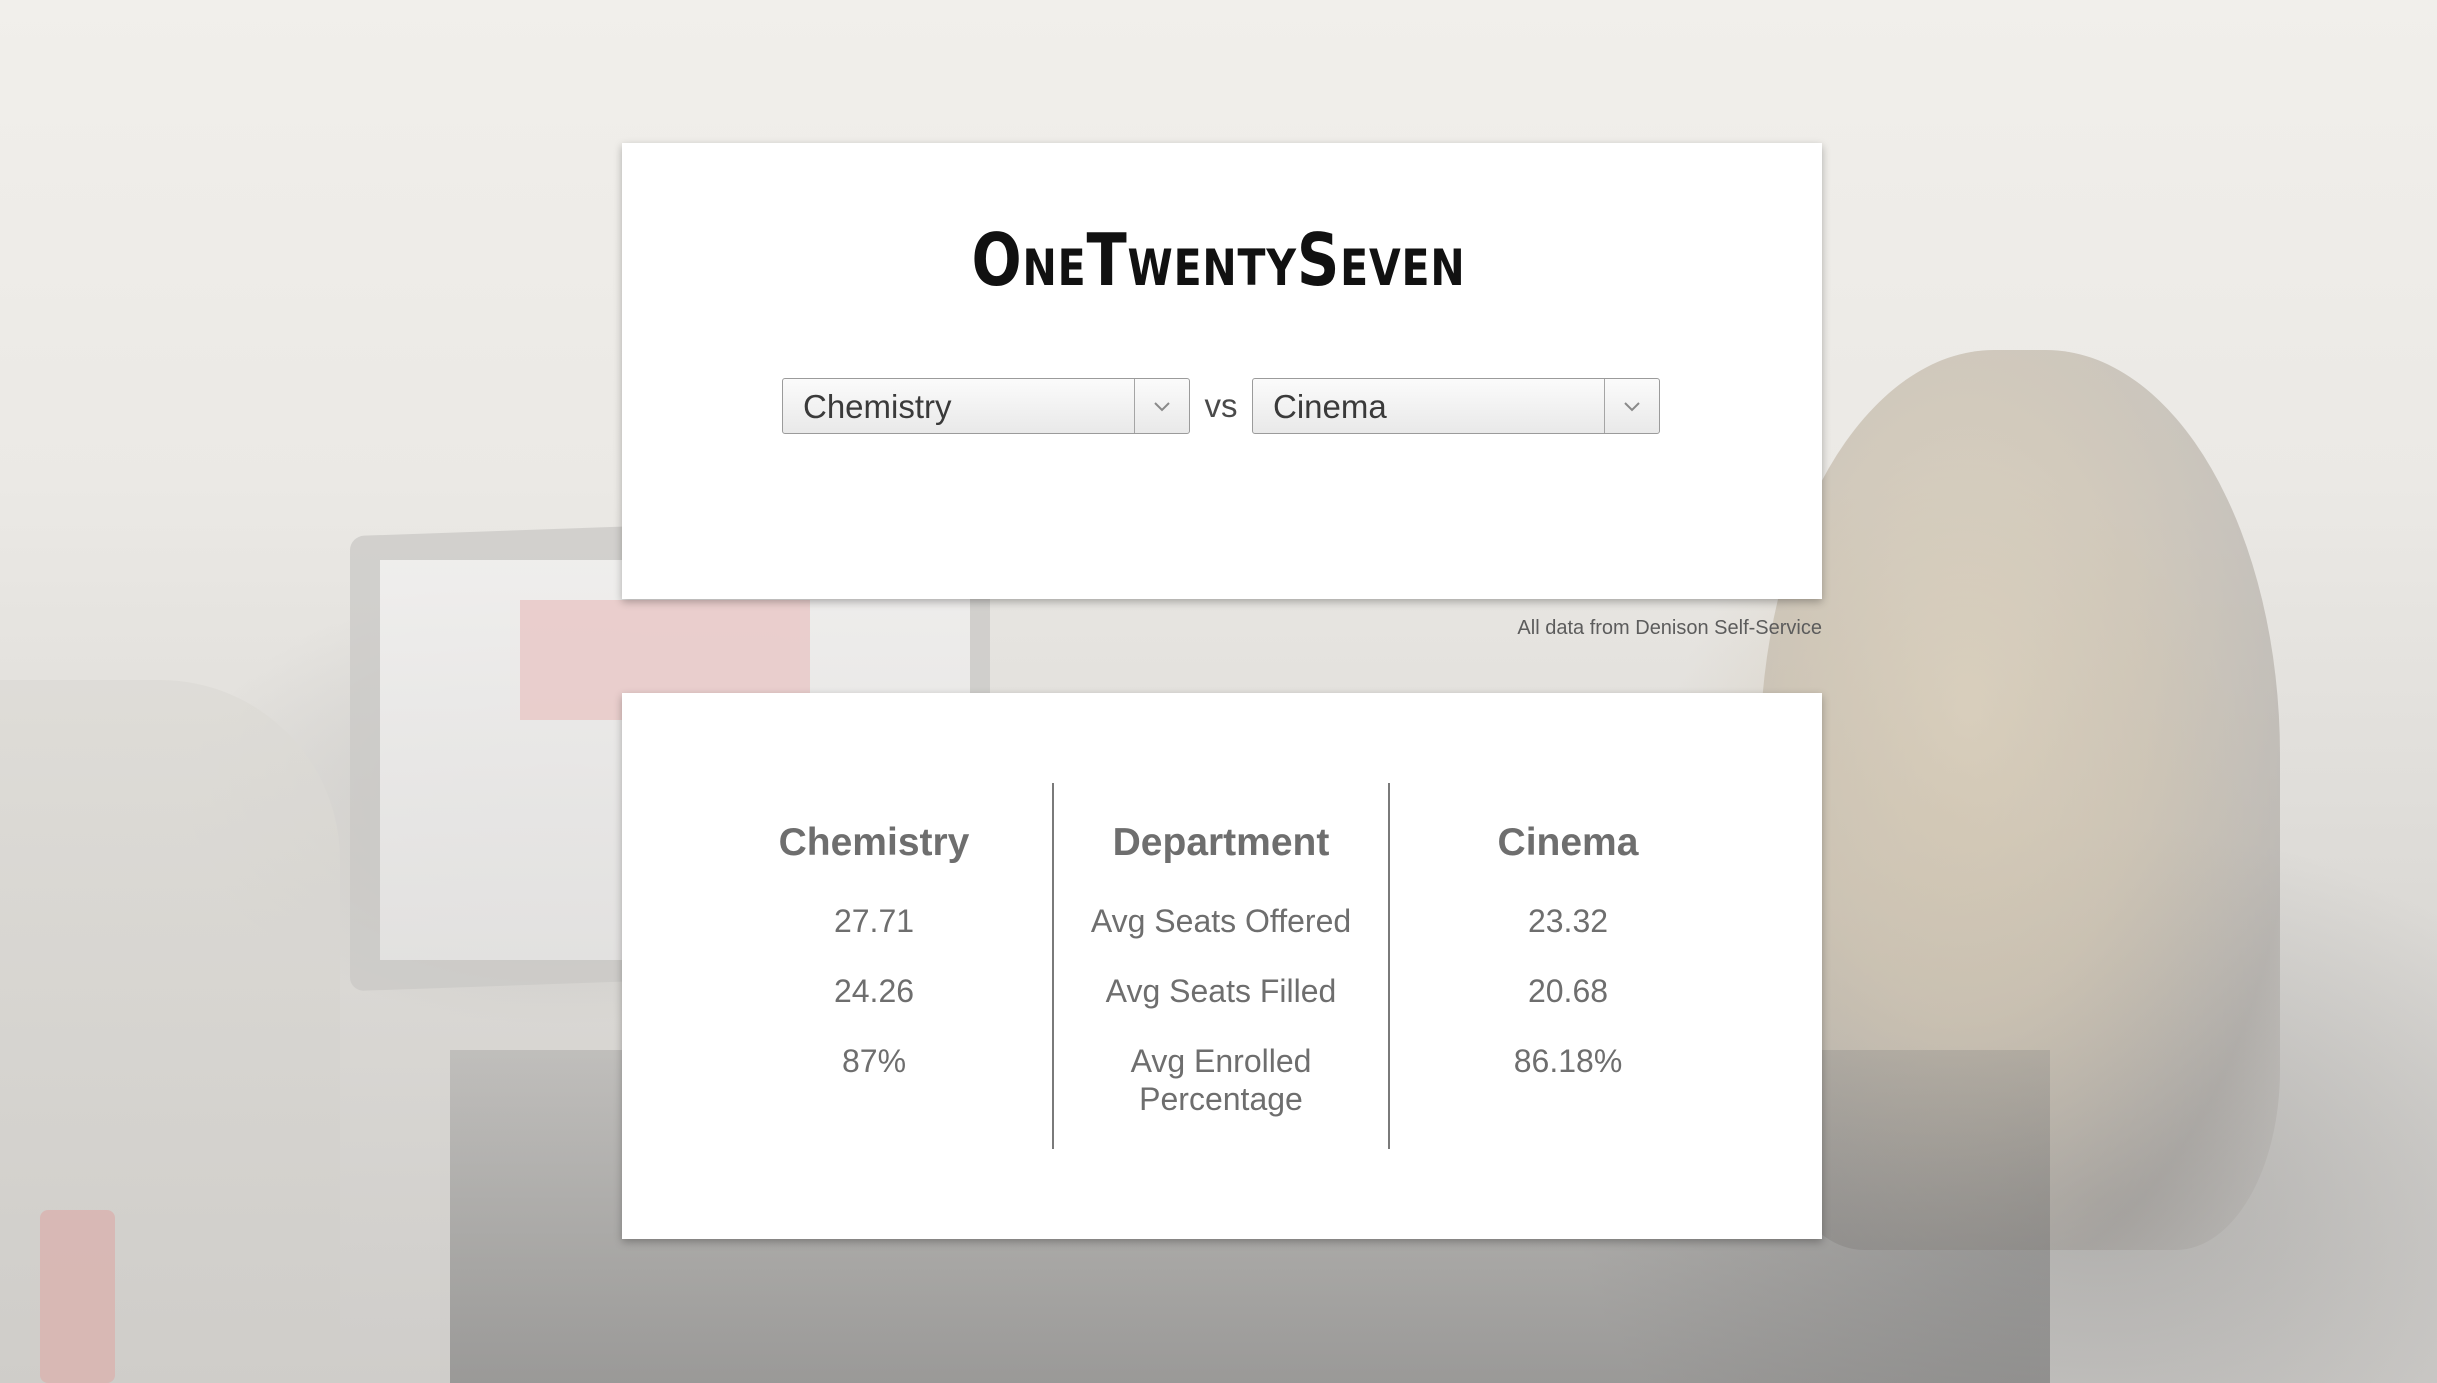  Describe the element at coordinates (77, 1296) in the screenshot. I see `background-can` at that location.